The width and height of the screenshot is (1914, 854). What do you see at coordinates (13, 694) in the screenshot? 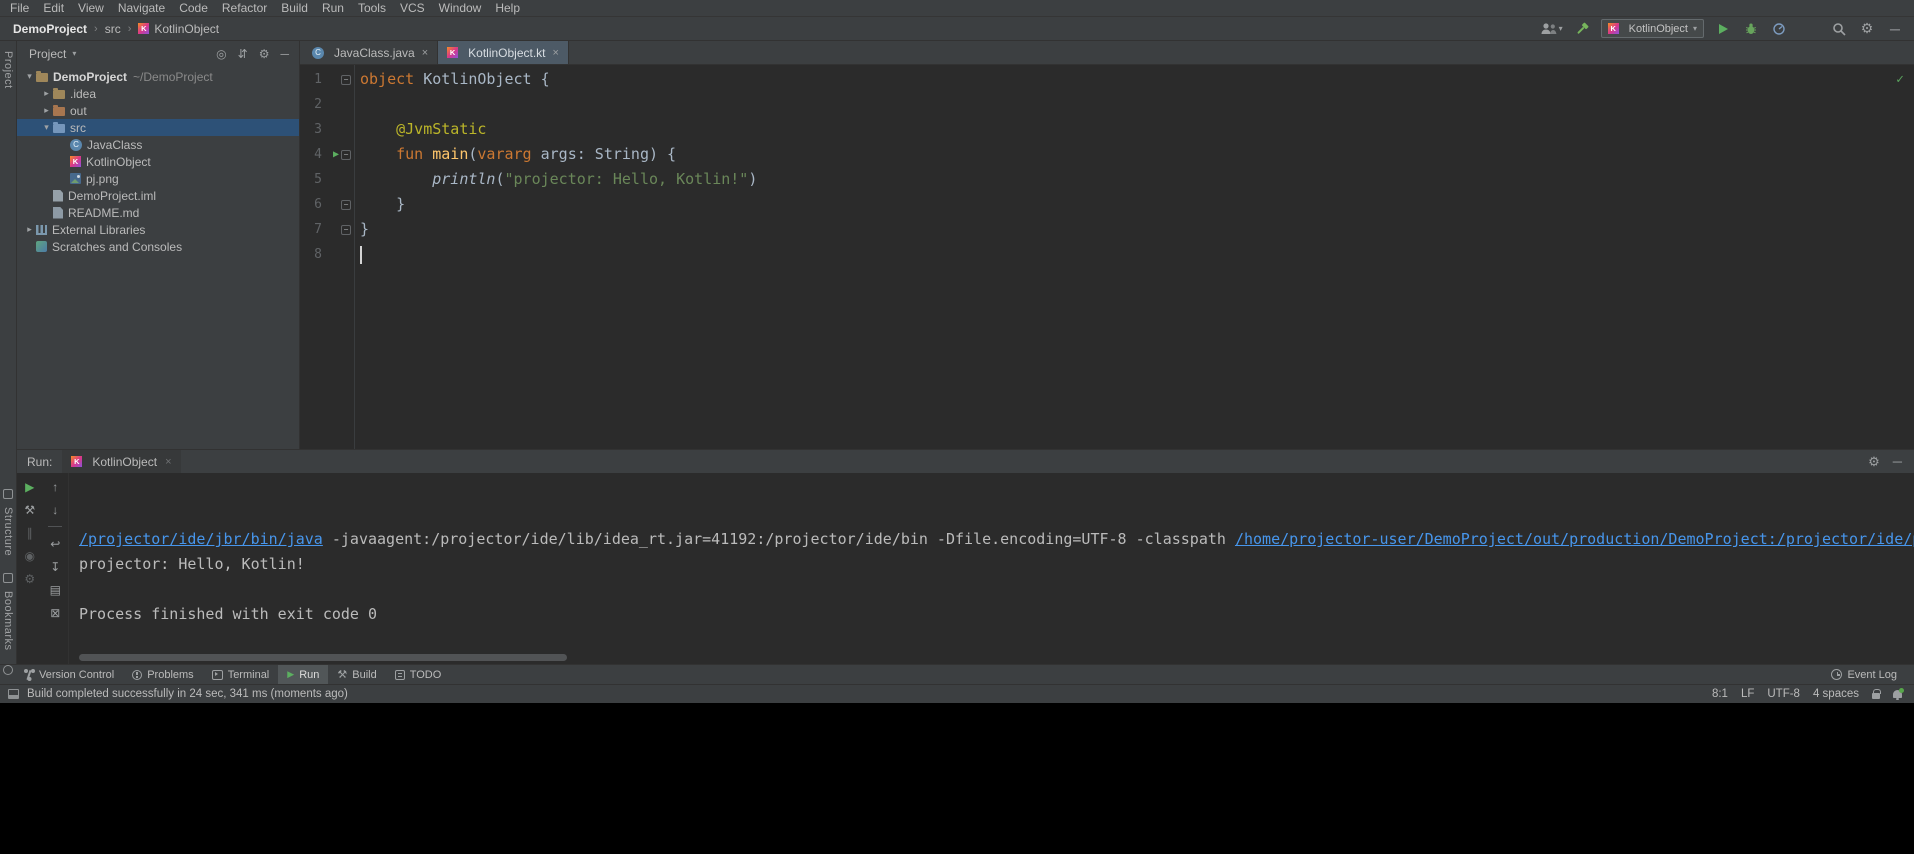
I see `background-tasks-icon` at bounding box center [13, 694].